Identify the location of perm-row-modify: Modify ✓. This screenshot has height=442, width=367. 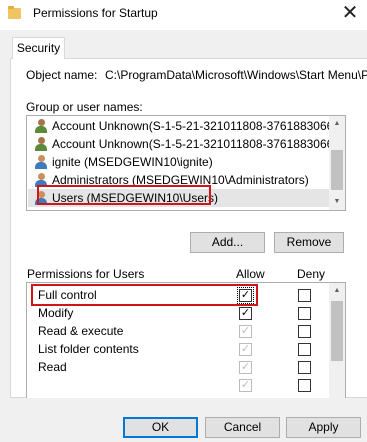
(178, 313).